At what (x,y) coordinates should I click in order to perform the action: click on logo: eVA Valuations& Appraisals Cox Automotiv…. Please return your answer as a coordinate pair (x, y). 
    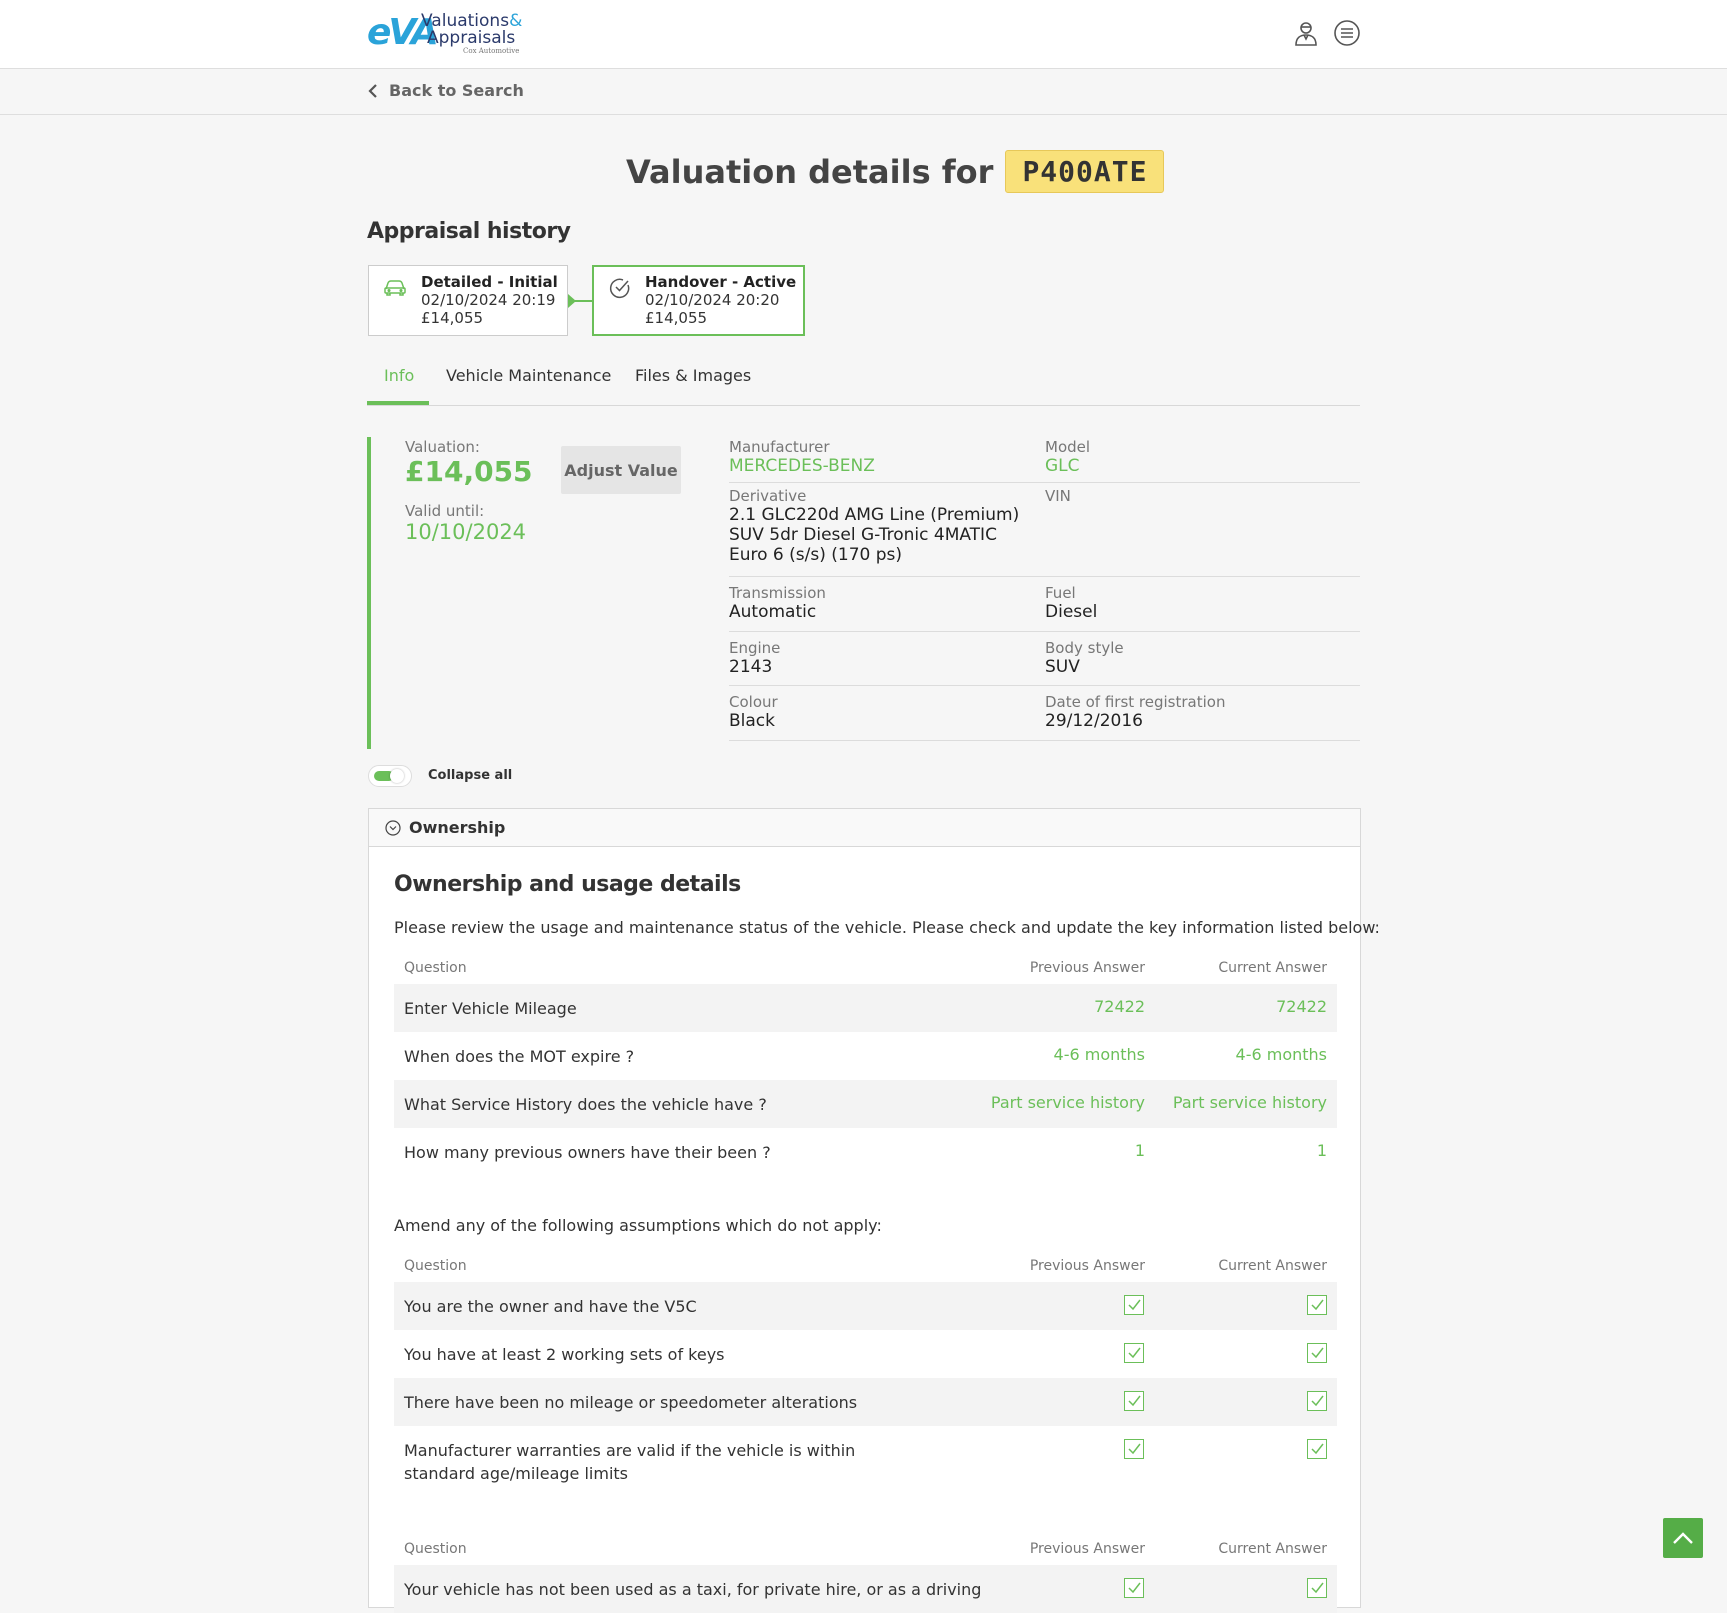
    Looking at the image, I should click on (452, 34).